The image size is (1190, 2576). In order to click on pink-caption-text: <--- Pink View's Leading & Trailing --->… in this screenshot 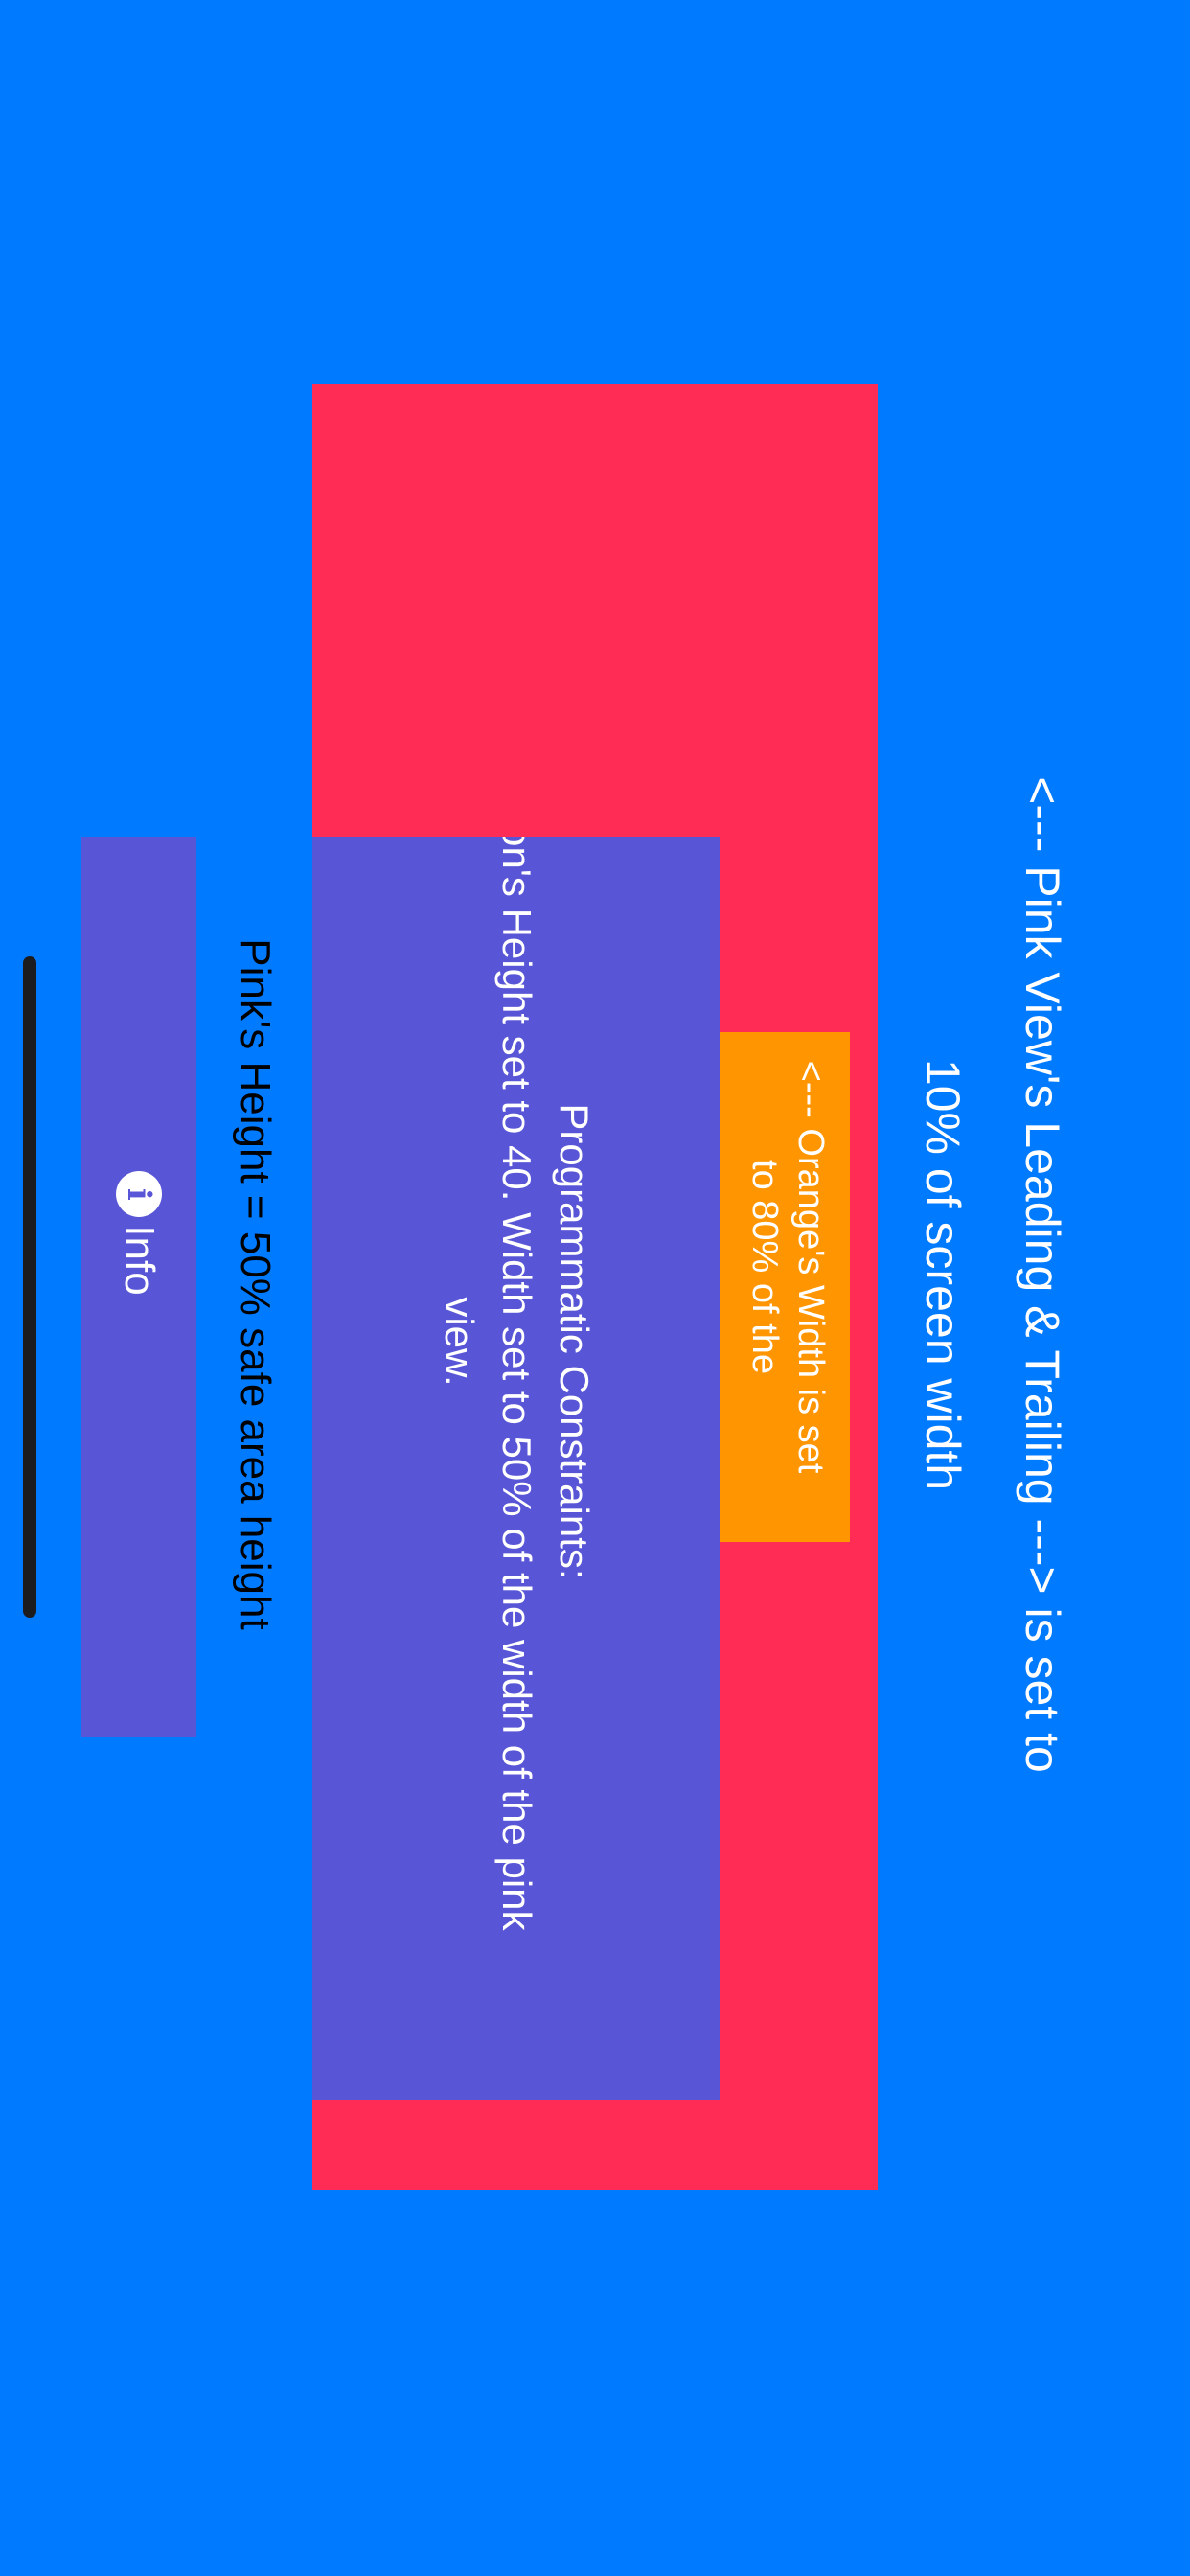, I will do `click(992, 1274)`.